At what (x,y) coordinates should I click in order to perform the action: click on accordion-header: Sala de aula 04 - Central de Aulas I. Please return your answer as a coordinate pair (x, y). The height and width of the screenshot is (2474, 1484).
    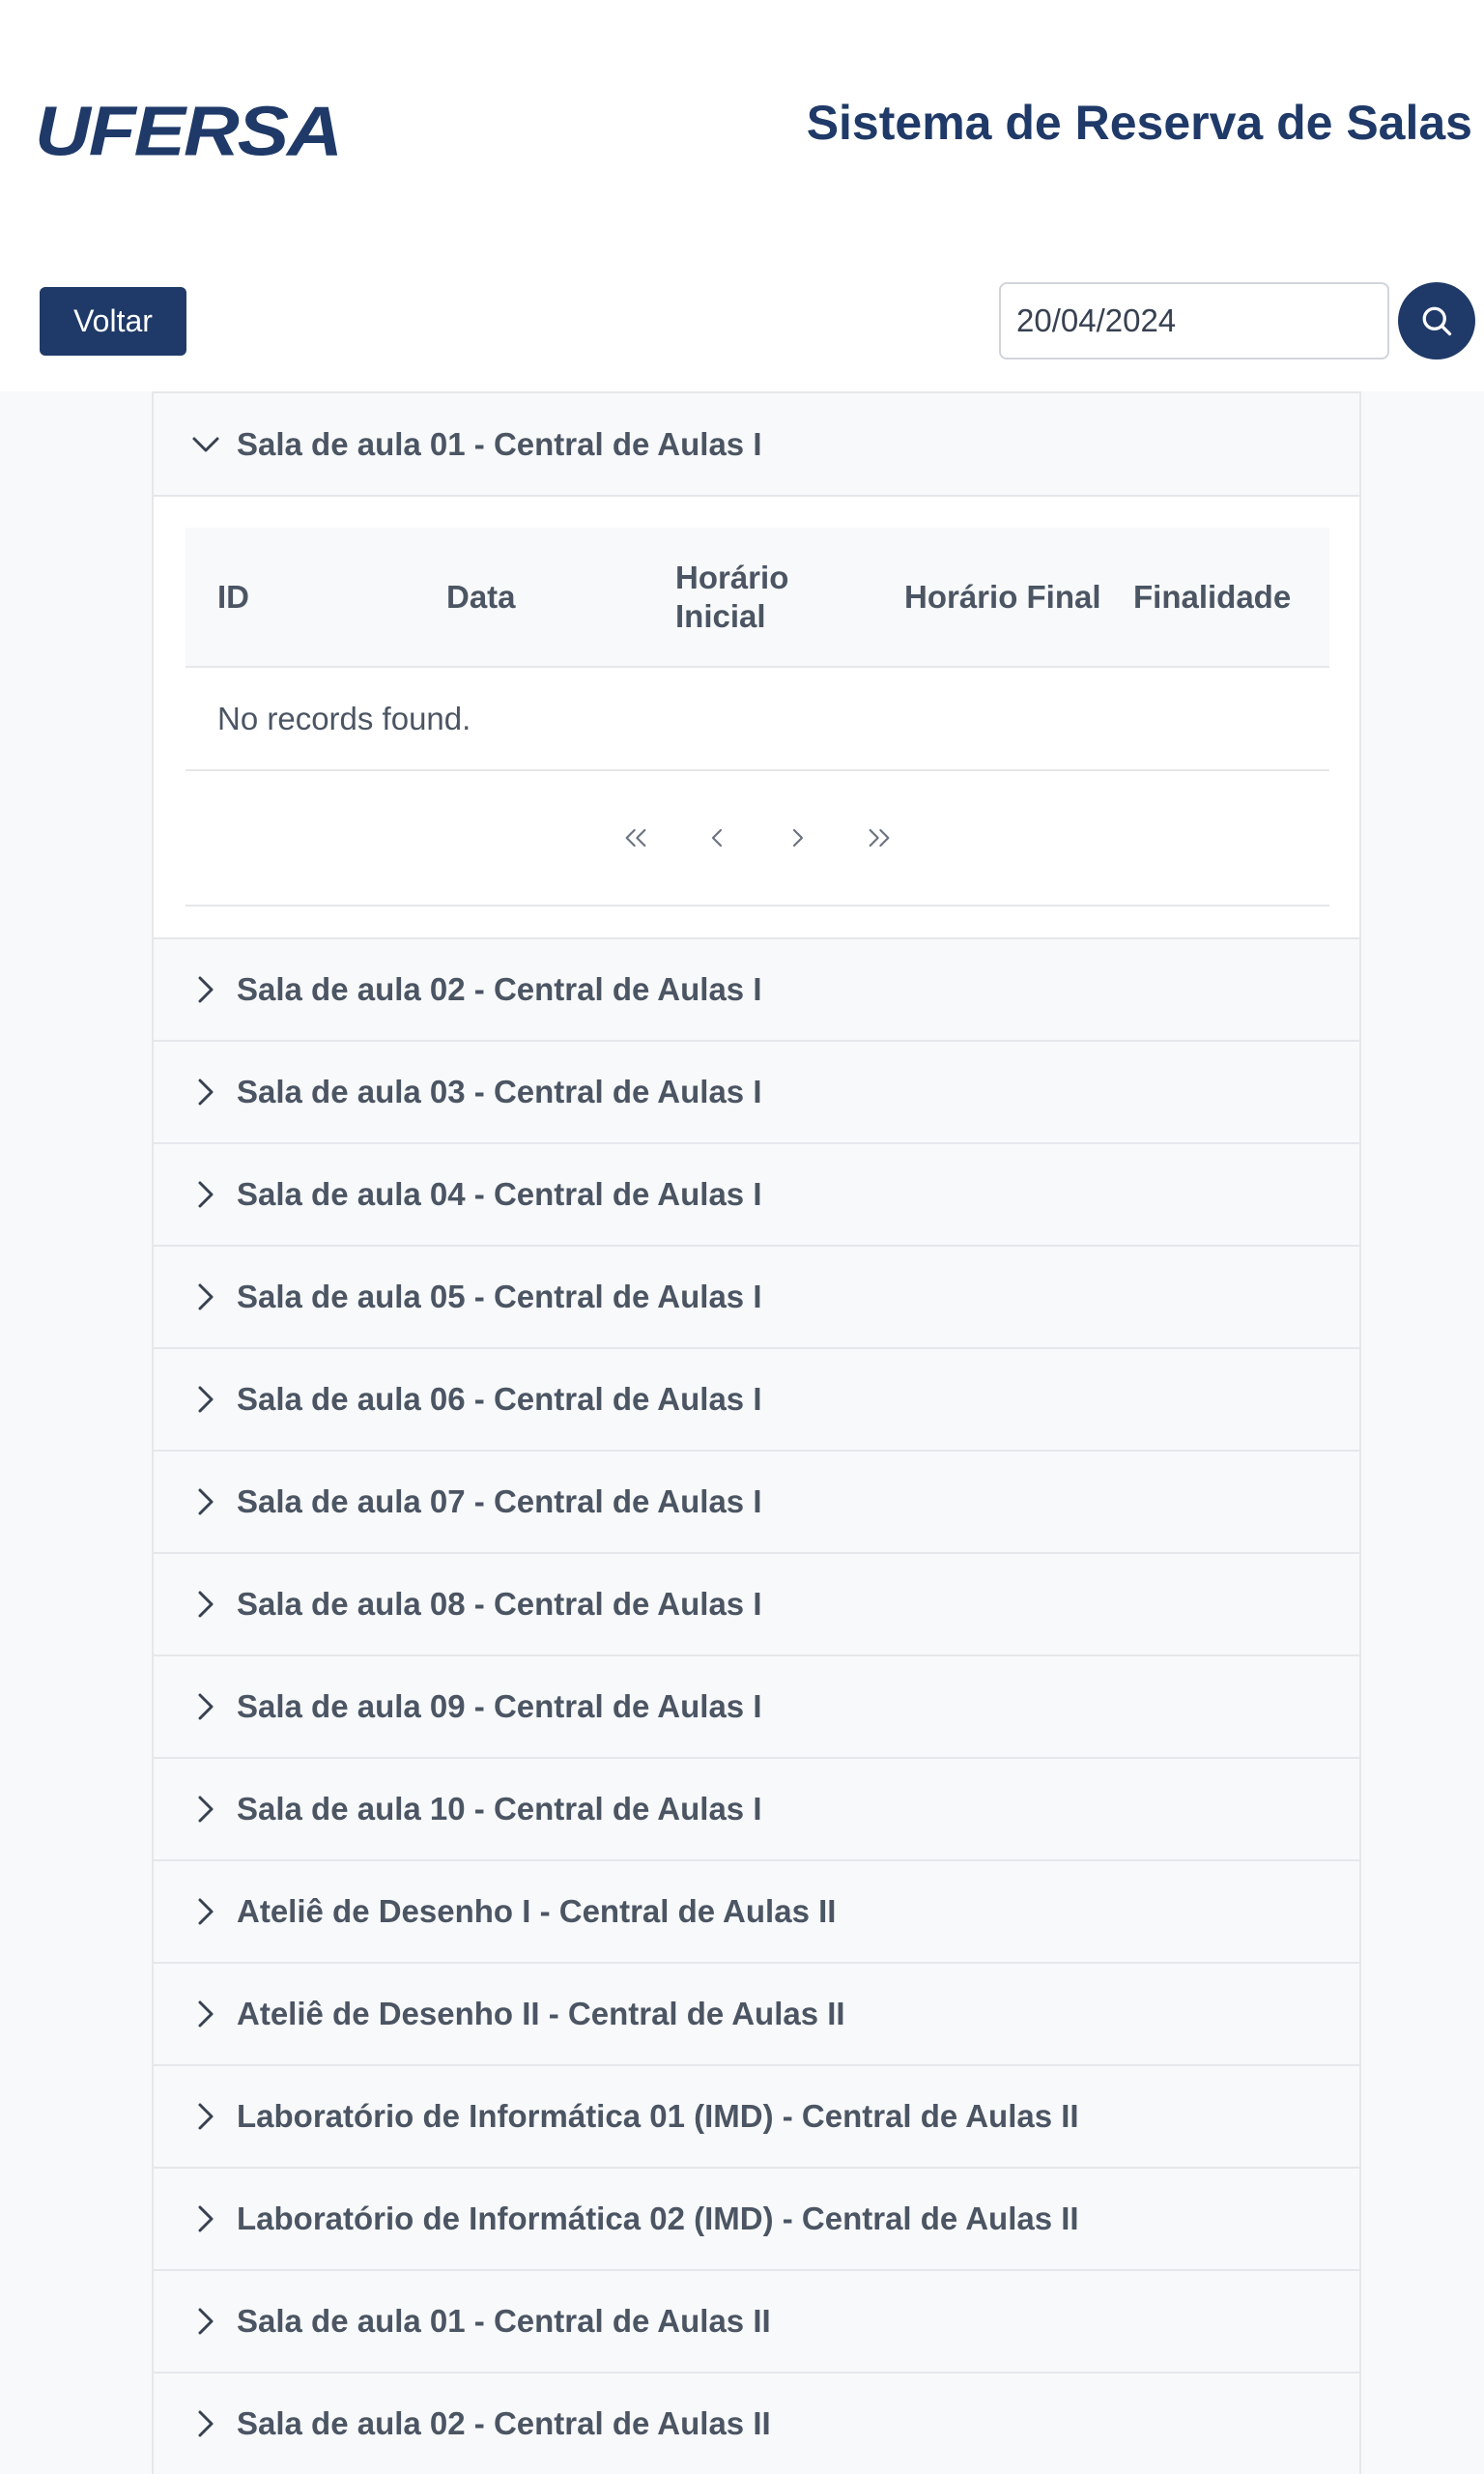
    Looking at the image, I should click on (757, 1194).